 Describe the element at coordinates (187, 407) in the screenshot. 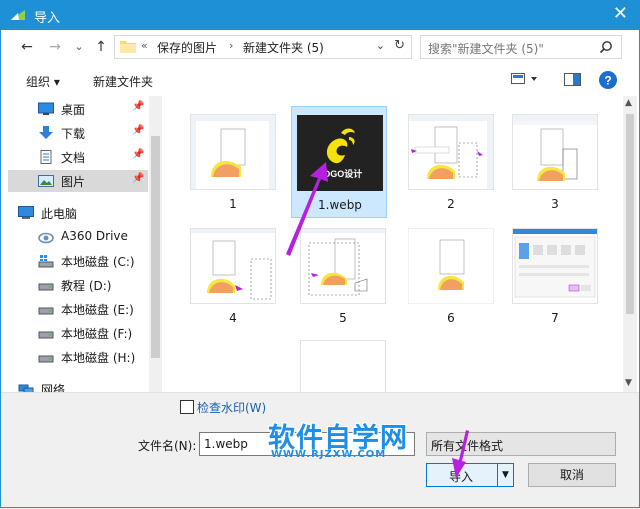

I see `watermark-checkbox` at that location.